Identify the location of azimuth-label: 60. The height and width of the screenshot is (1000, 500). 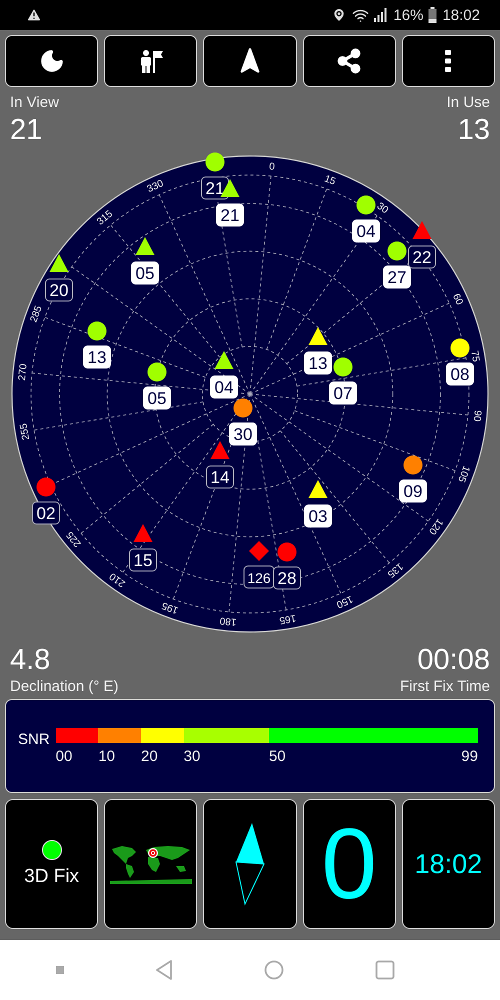
(457, 299).